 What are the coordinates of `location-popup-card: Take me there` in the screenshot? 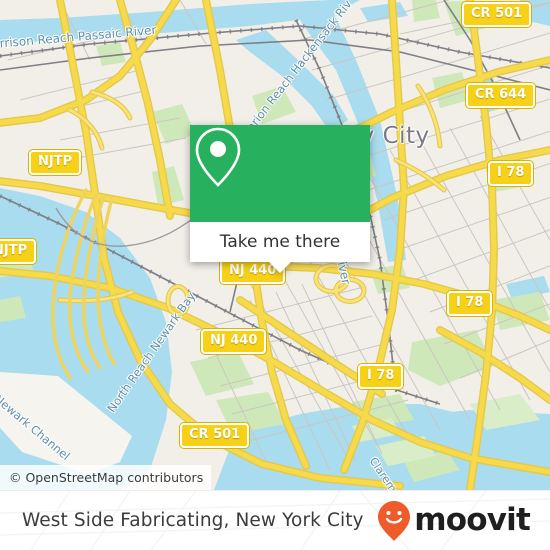 It's located at (280, 199).